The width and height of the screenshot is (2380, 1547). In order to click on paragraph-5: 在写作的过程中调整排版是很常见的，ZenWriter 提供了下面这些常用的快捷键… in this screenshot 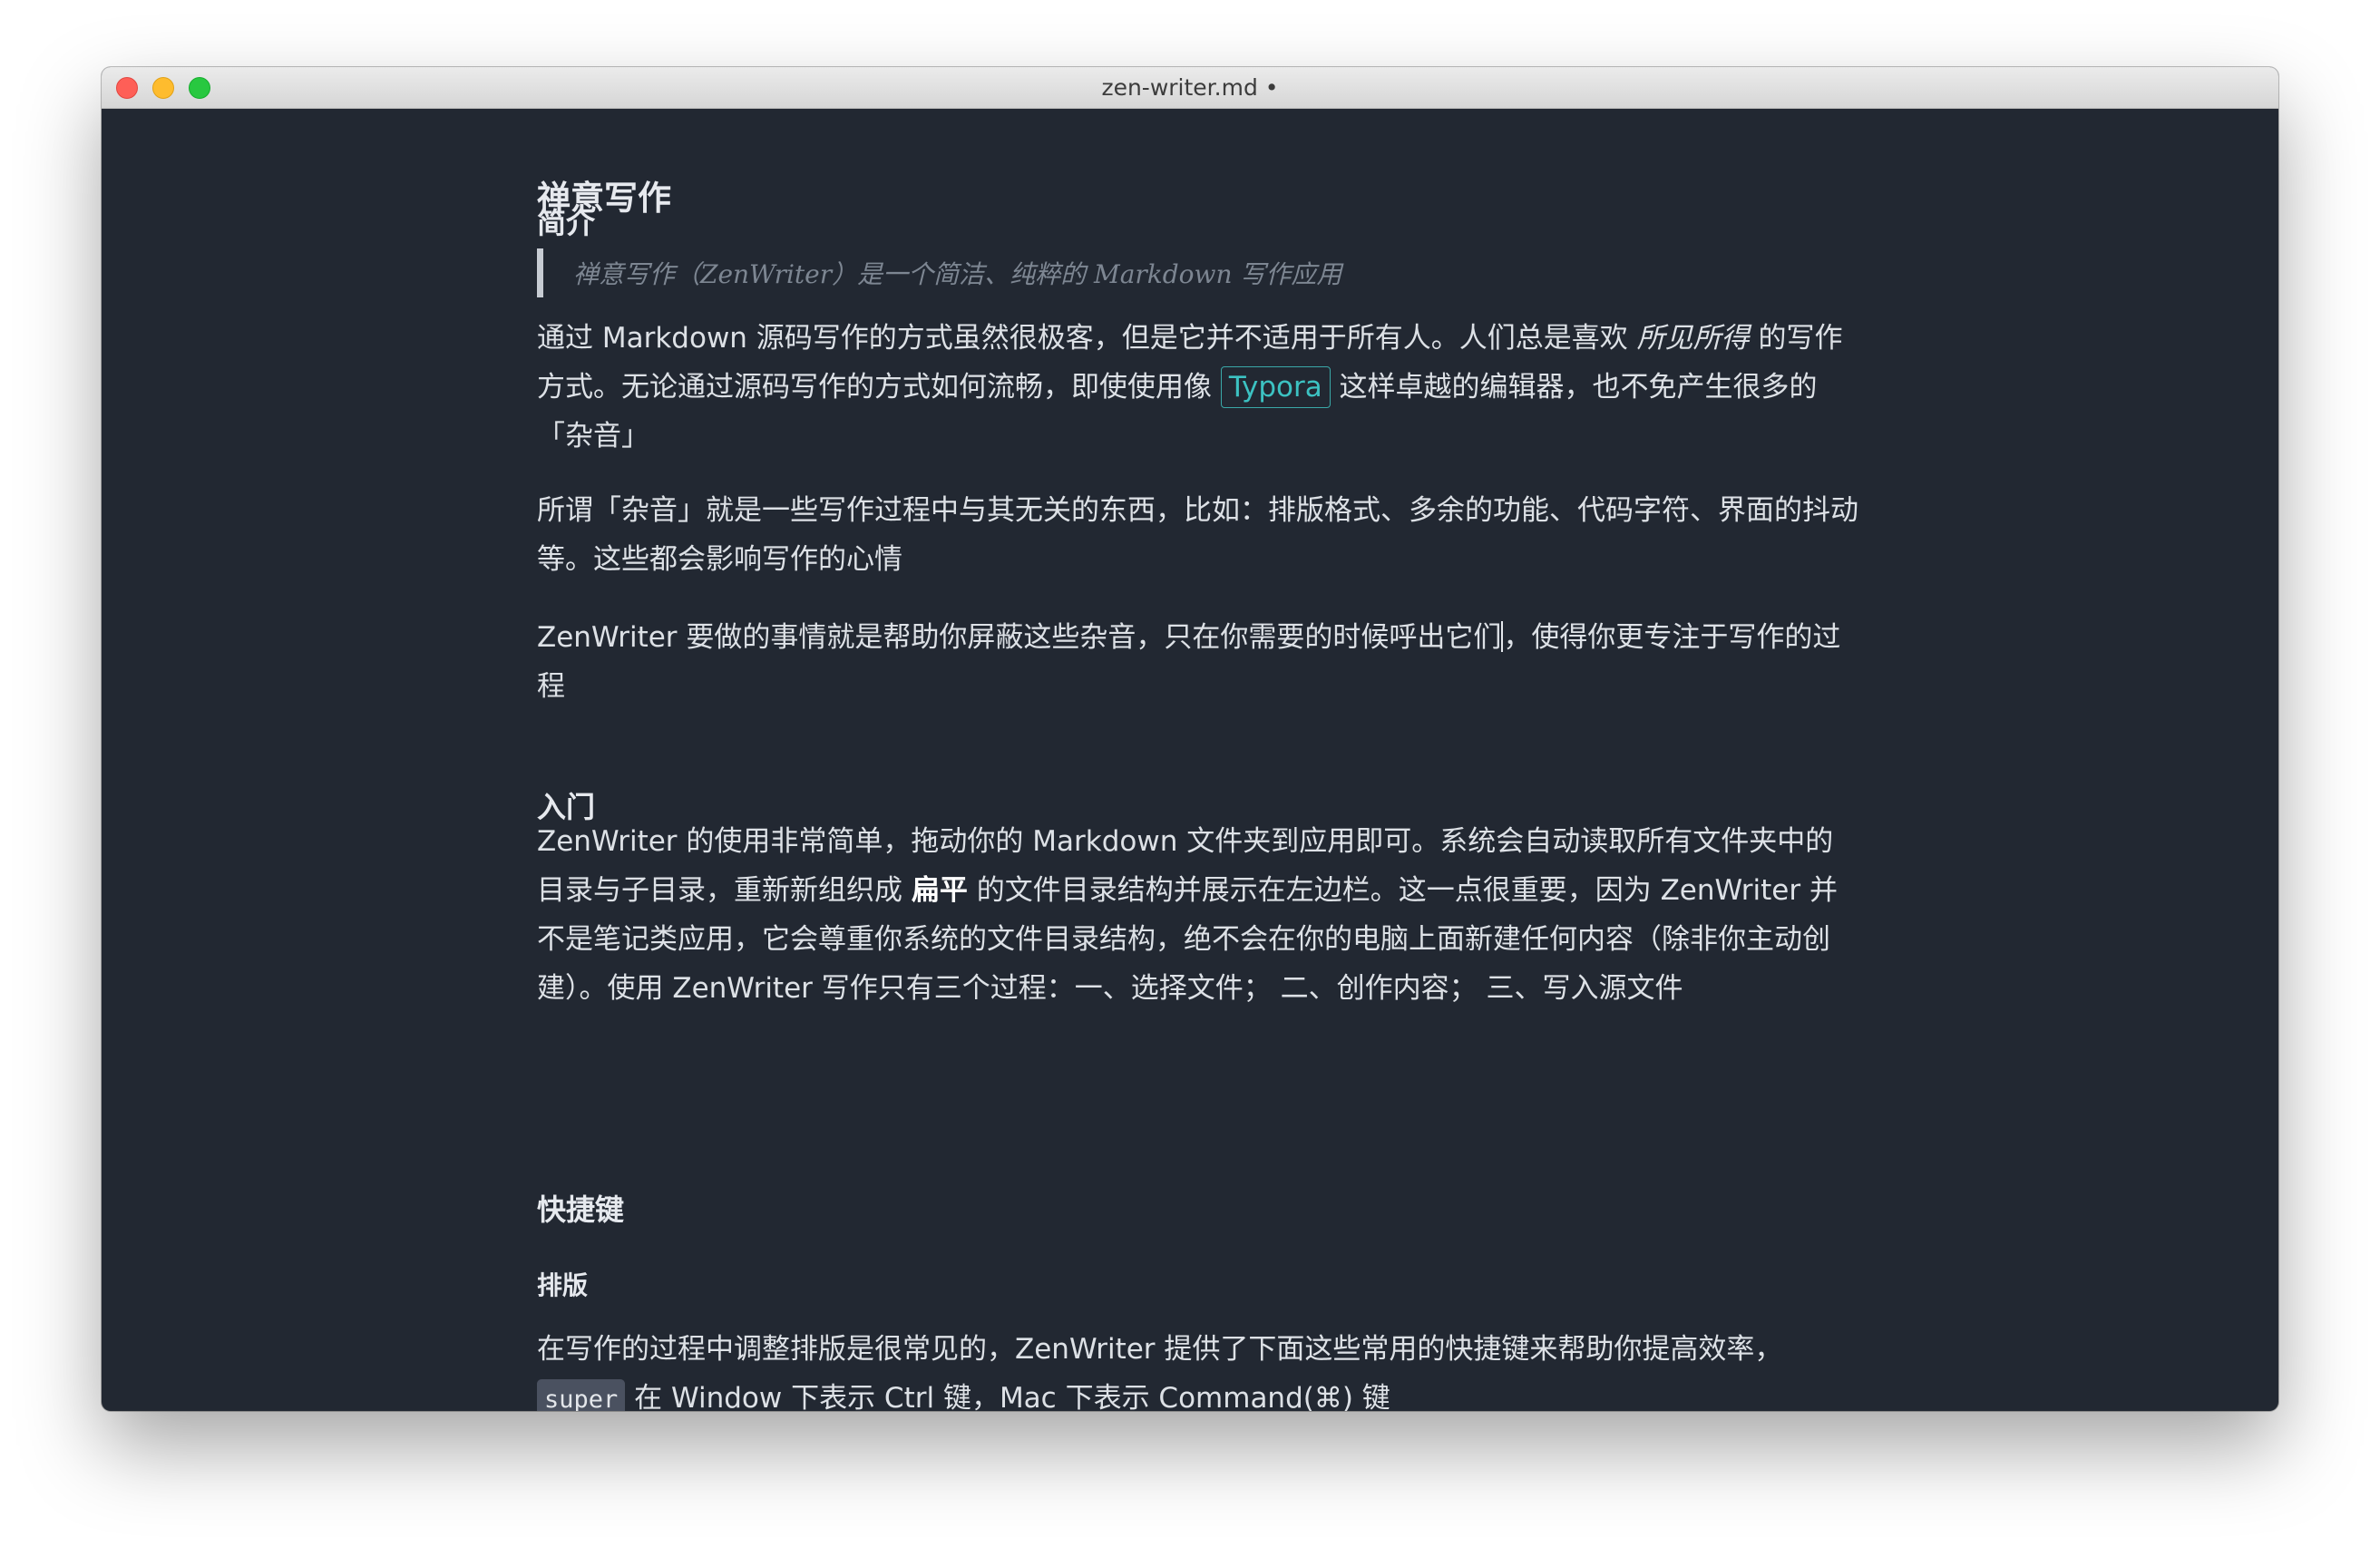, I will do `click(1199, 1368)`.